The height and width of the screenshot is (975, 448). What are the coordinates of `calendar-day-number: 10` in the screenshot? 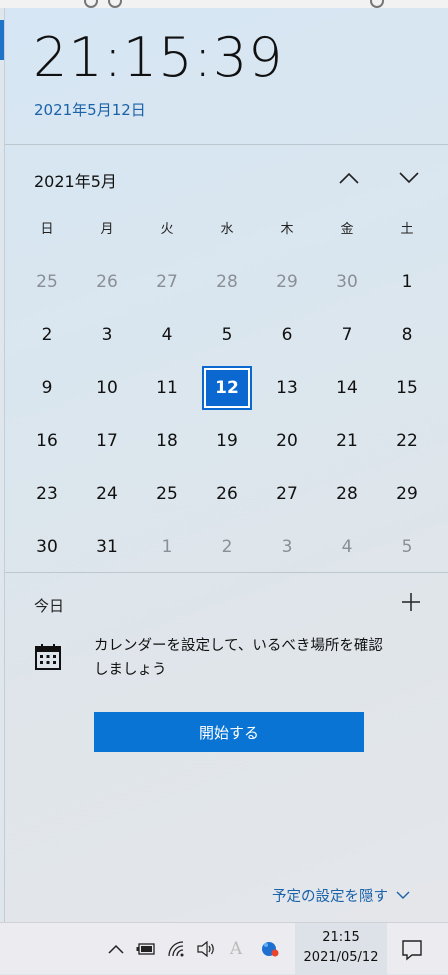 It's located at (107, 388).